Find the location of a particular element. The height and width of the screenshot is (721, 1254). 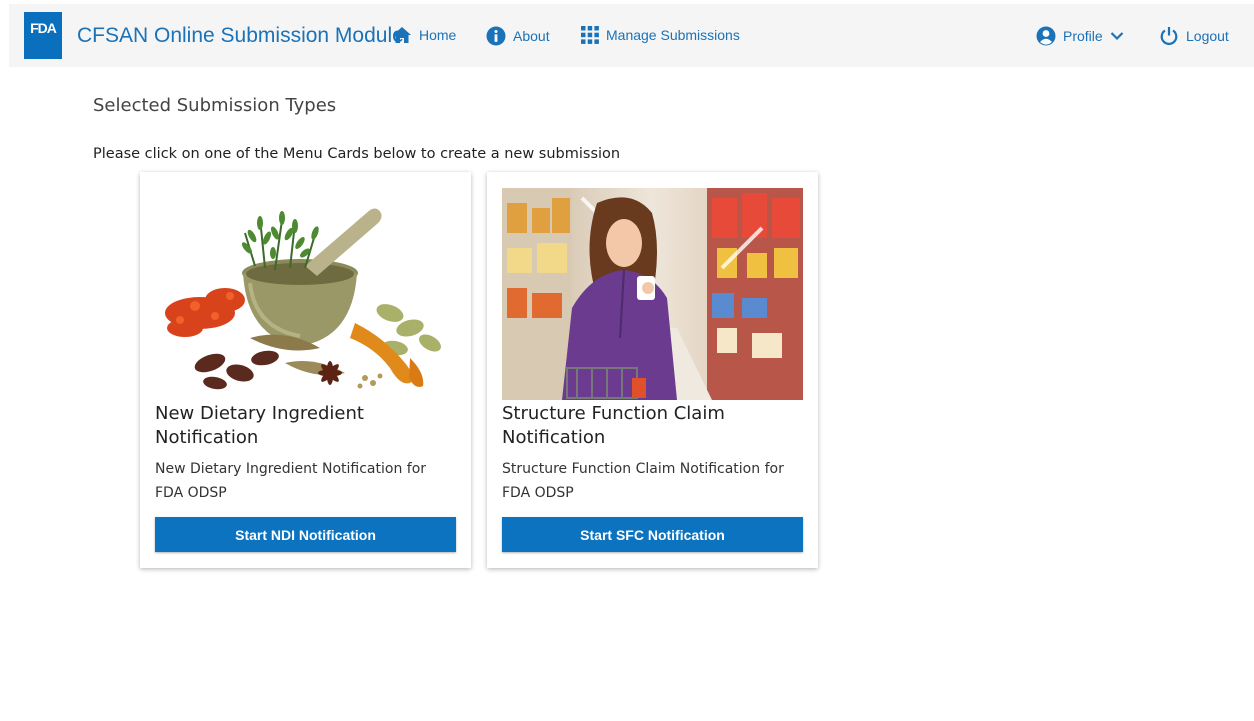

sfc-card-title: Structure Function Claim Notification is located at coordinates (613, 425).